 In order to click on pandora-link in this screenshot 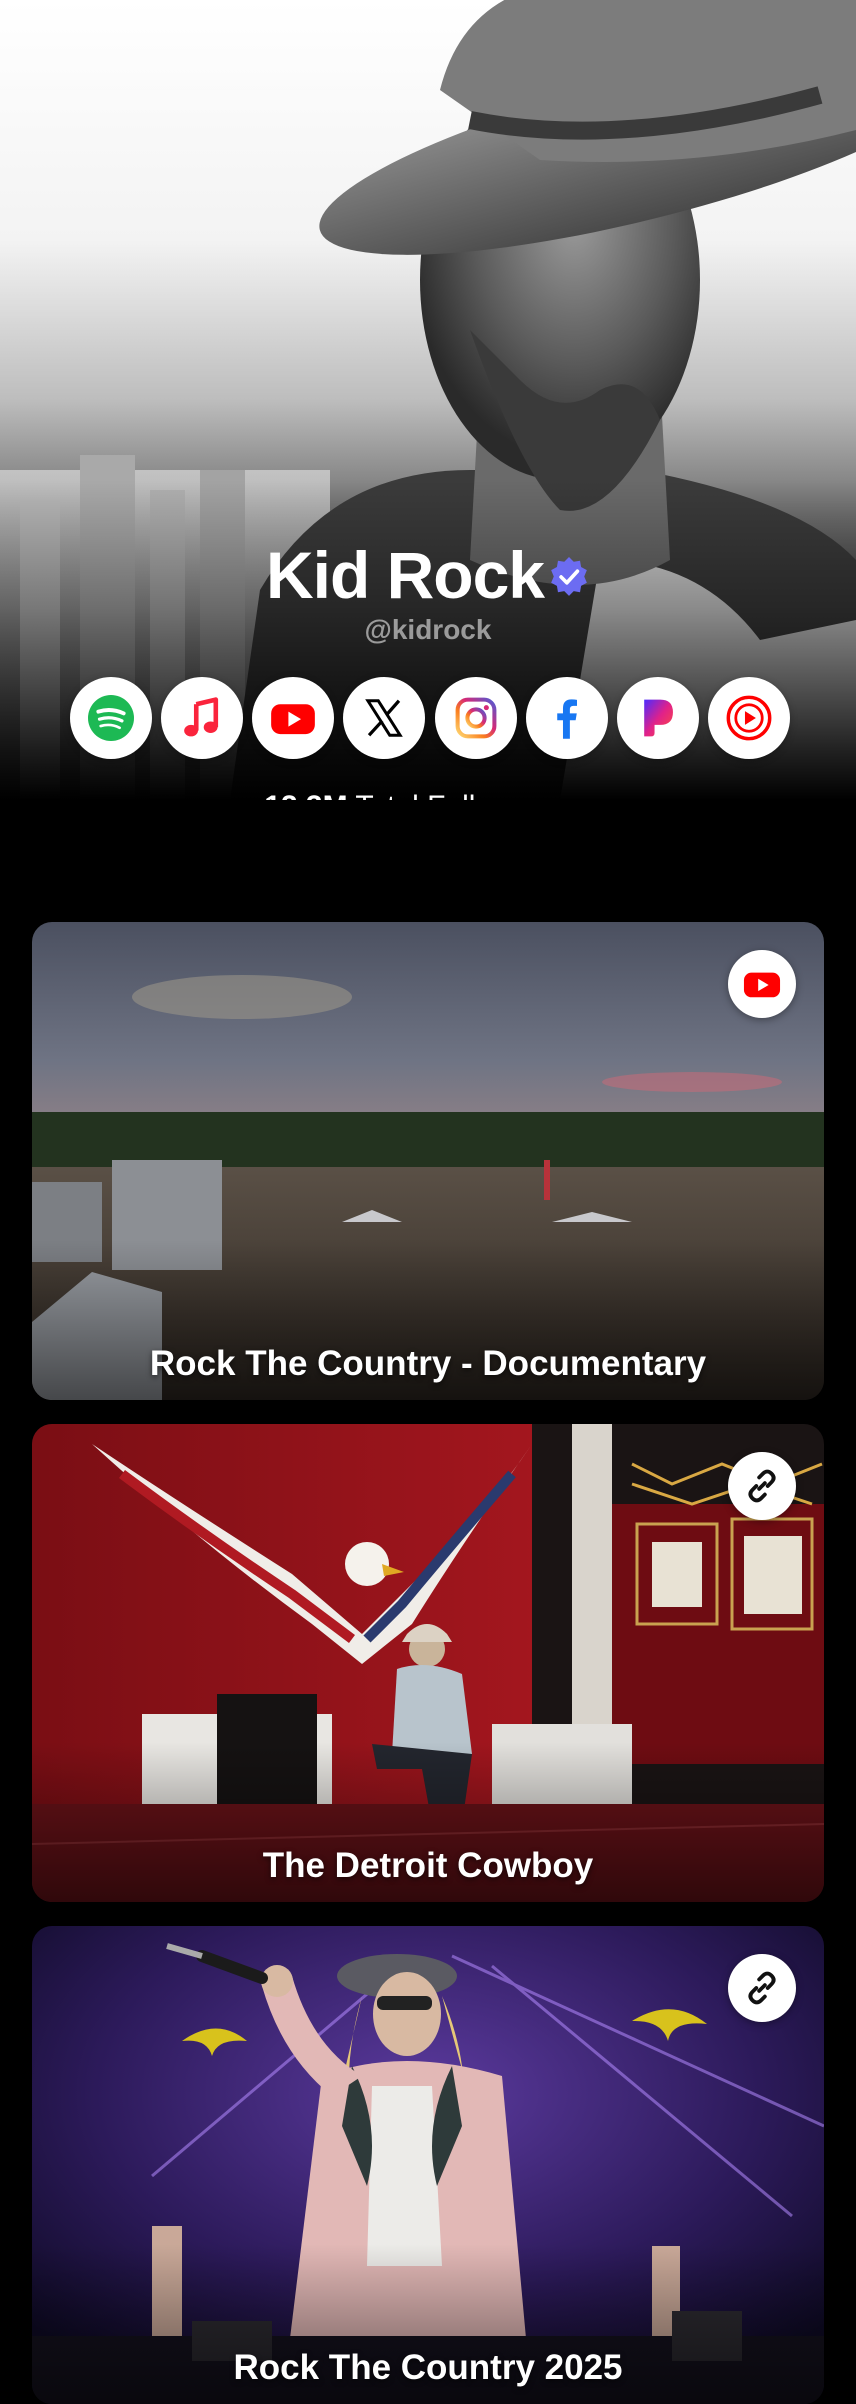, I will do `click(657, 718)`.